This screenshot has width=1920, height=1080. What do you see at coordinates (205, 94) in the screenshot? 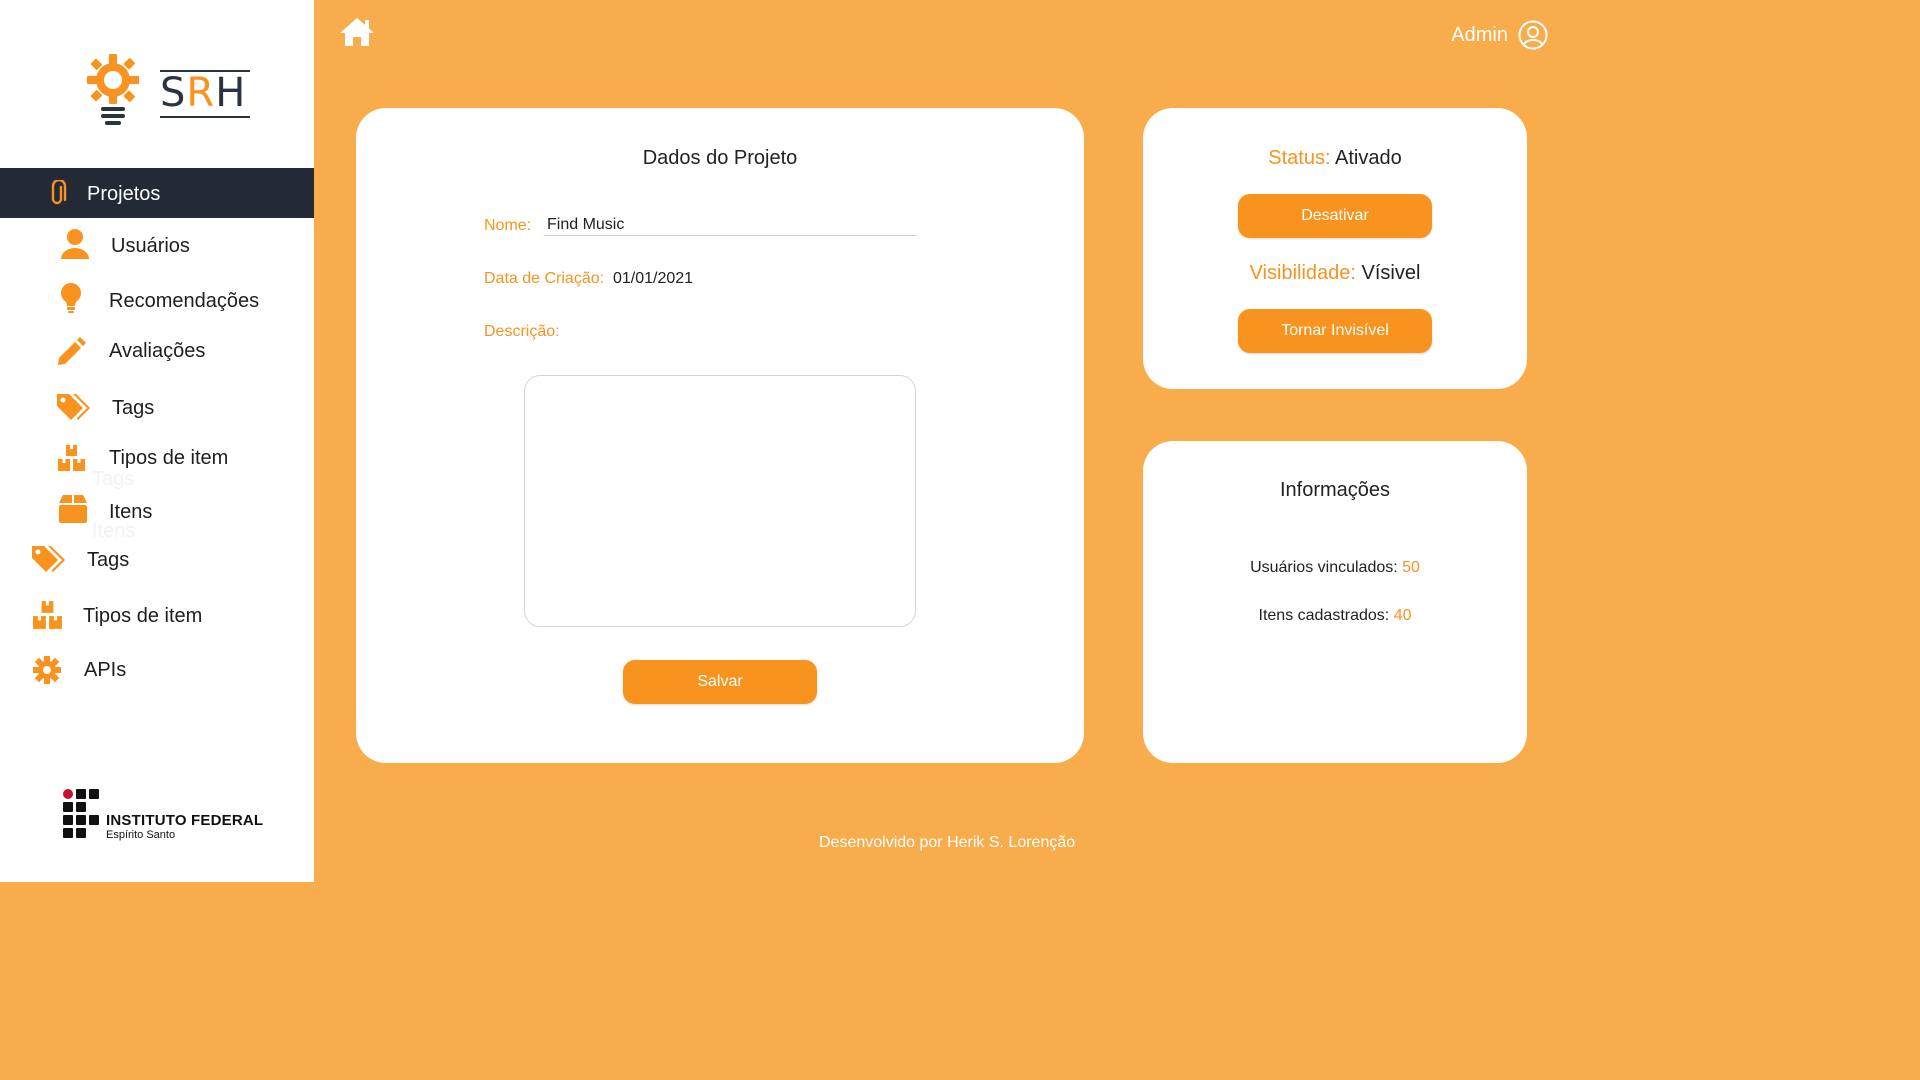
I see `app-logo-text: SRH` at bounding box center [205, 94].